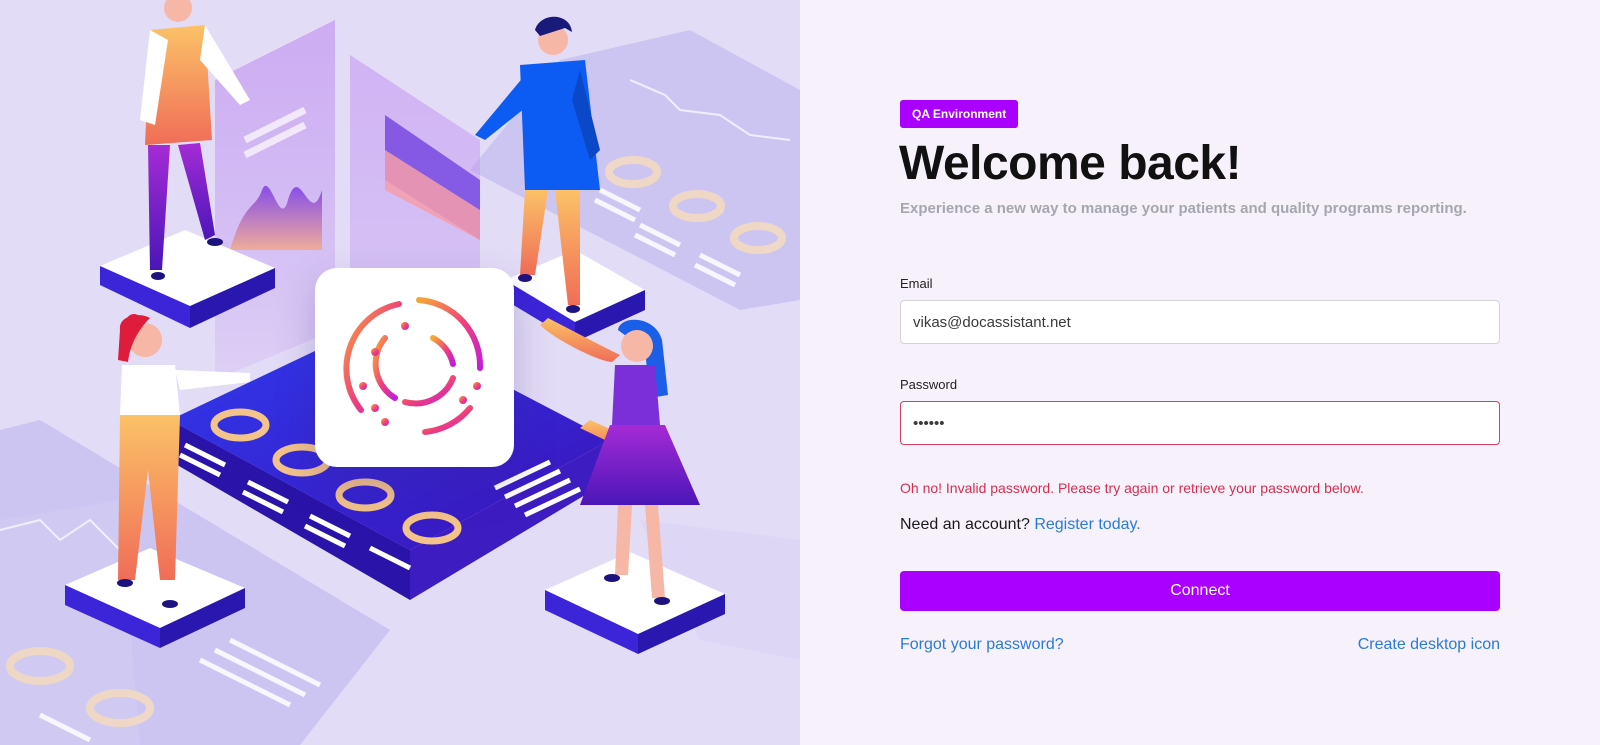  I want to click on password-field, so click(1200, 423).